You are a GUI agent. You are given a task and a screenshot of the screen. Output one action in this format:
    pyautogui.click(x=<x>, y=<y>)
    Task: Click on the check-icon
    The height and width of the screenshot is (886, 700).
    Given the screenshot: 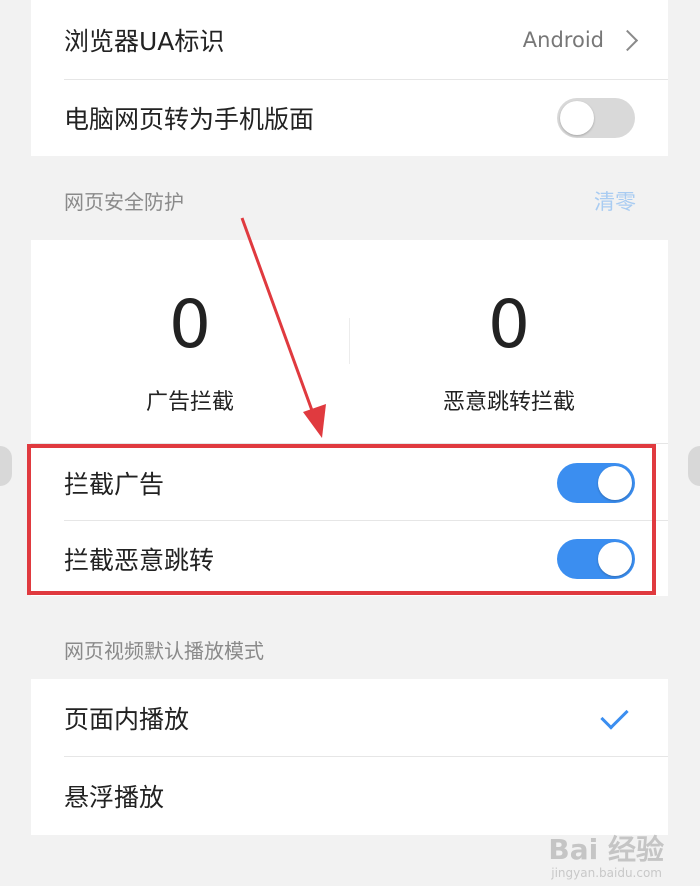 What is the action you would take?
    pyautogui.click(x=614, y=715)
    